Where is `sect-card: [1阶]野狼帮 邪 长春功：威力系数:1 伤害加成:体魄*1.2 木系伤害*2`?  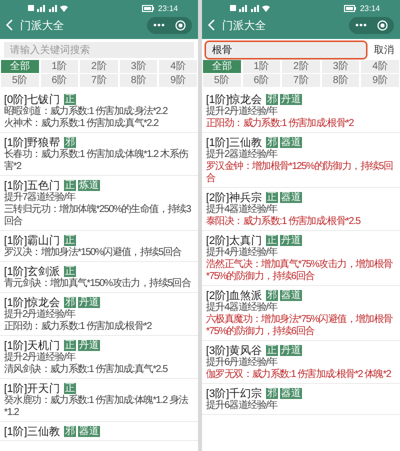
sect-card: [1阶]野狼帮 邪 长春功：威力系数:1 伤害加成:体魄*1.2 木系伤害*2 is located at coordinates (99, 154).